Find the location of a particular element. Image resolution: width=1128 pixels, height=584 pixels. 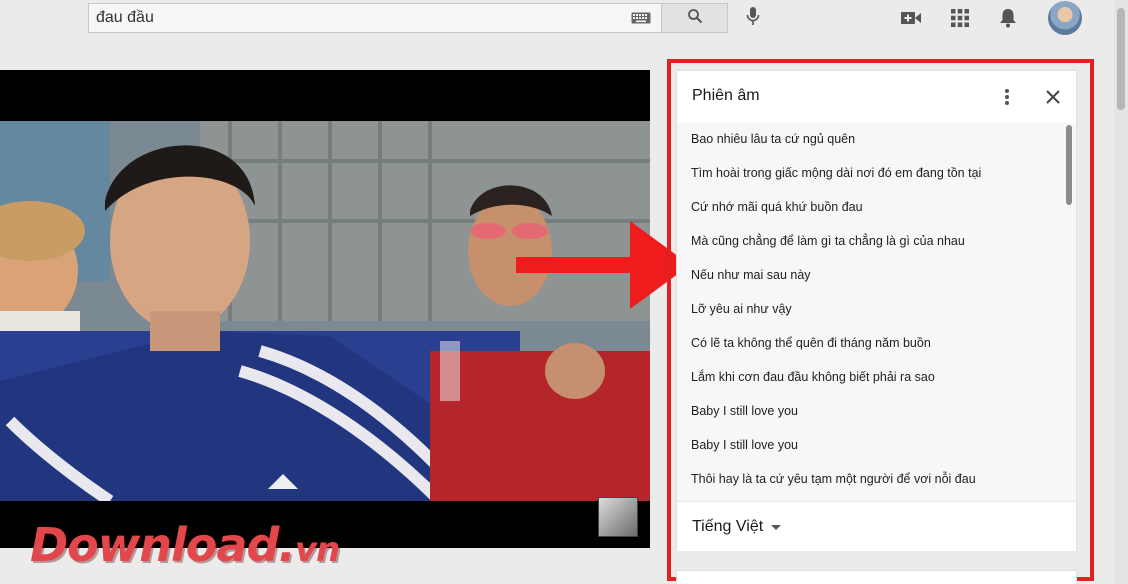

transcript-scrollbar is located at coordinates (1069, 165).